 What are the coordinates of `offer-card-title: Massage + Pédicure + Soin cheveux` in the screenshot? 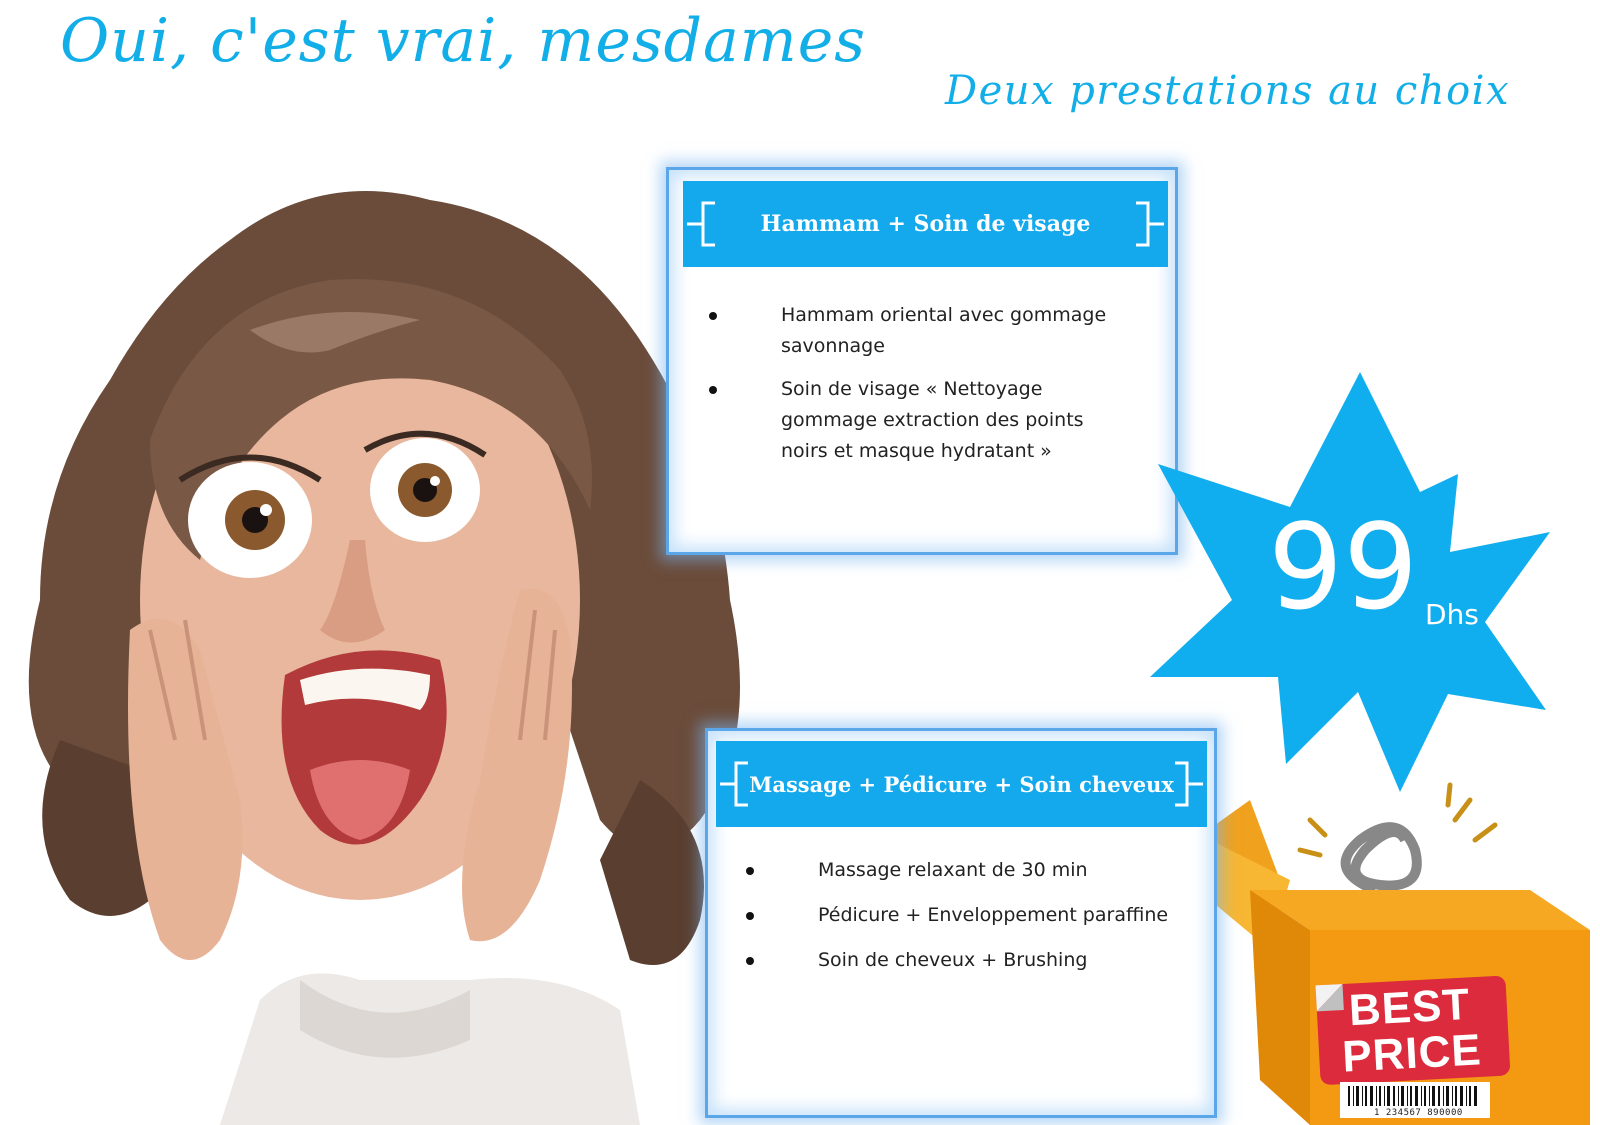 It's located at (961, 784).